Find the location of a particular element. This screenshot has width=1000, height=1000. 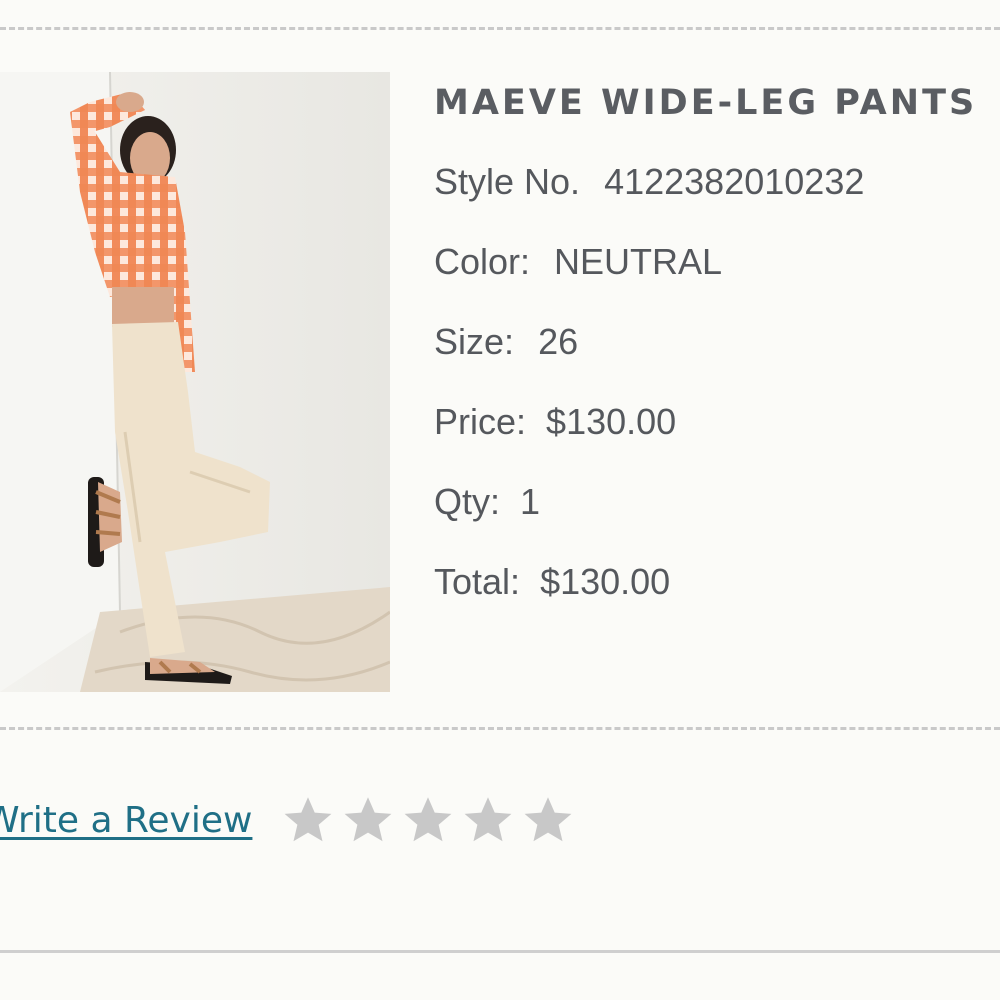

size-value: 26 is located at coordinates (558, 341).